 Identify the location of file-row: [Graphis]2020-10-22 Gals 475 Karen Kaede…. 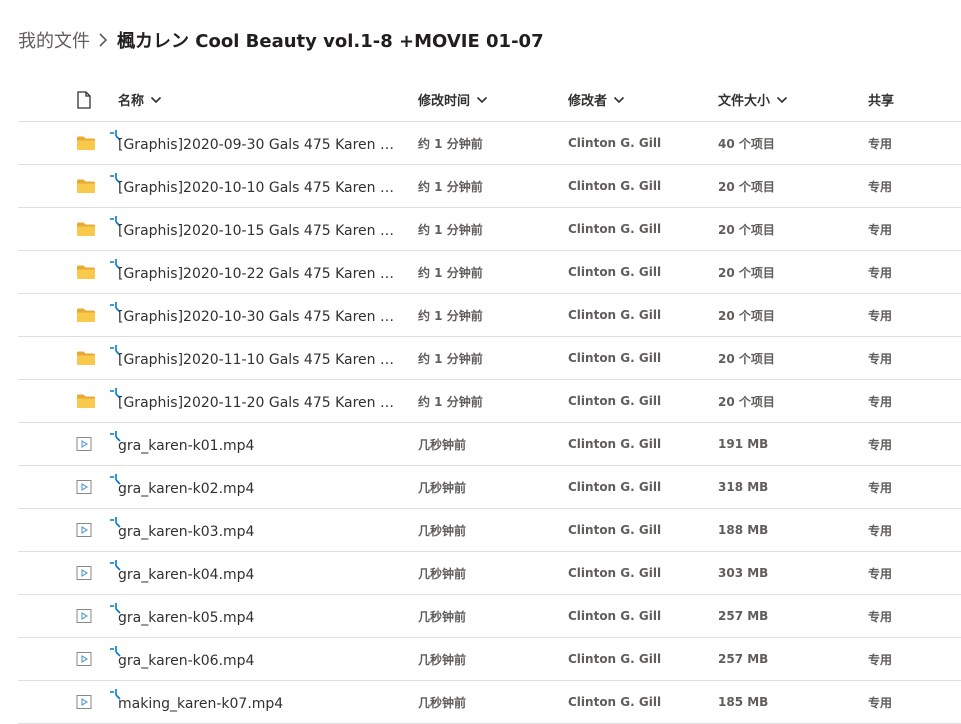
(489, 272).